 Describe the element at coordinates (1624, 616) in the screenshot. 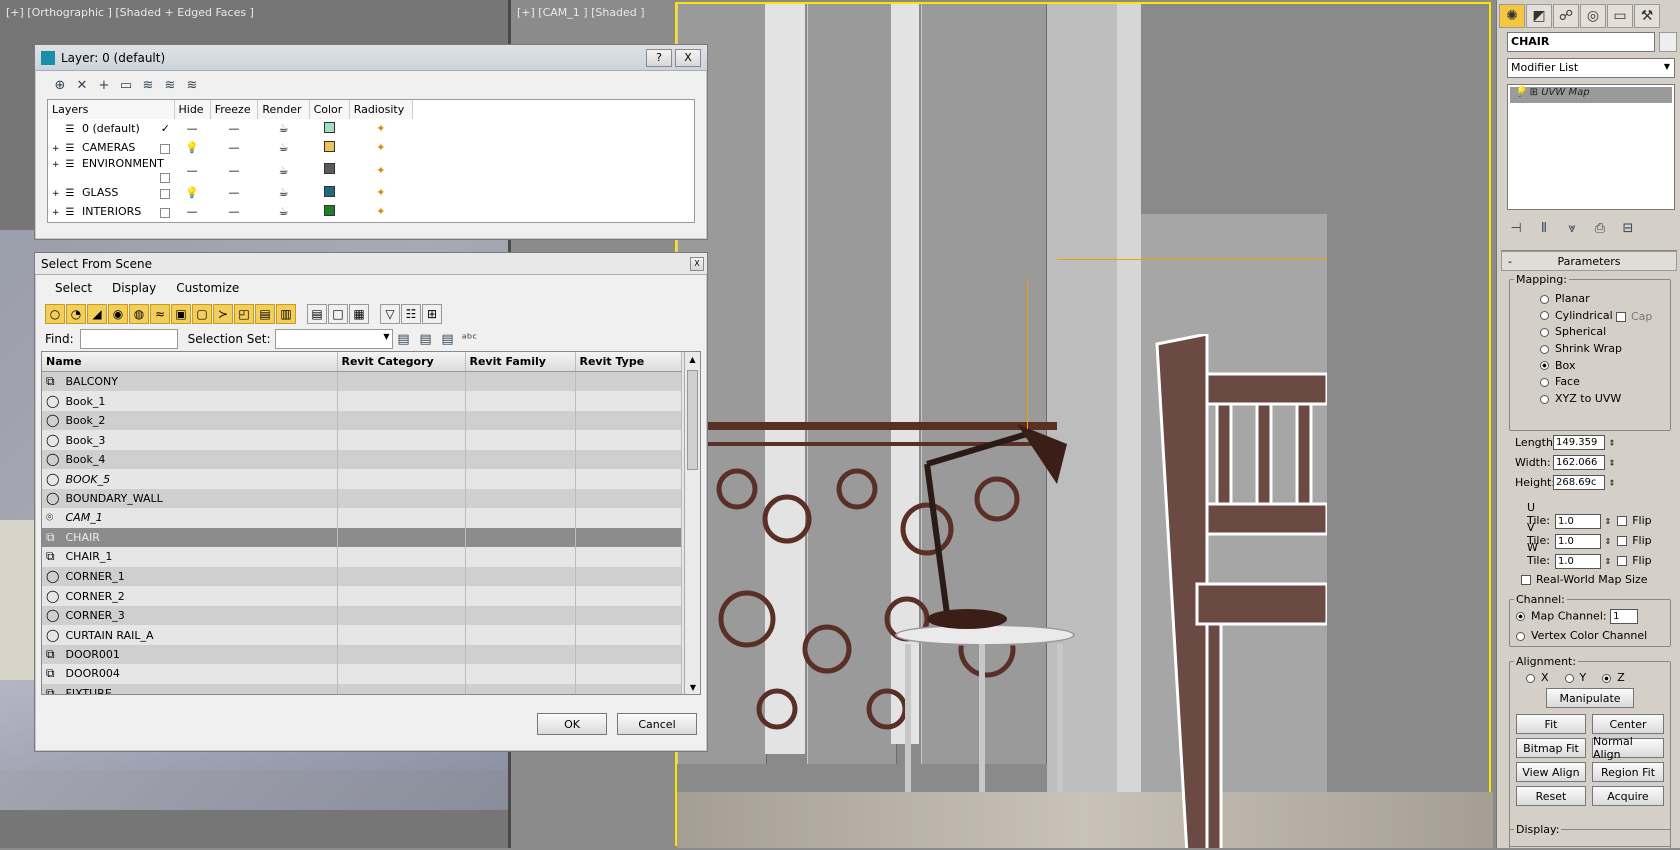

I see `map-channel-spinner: 1` at that location.